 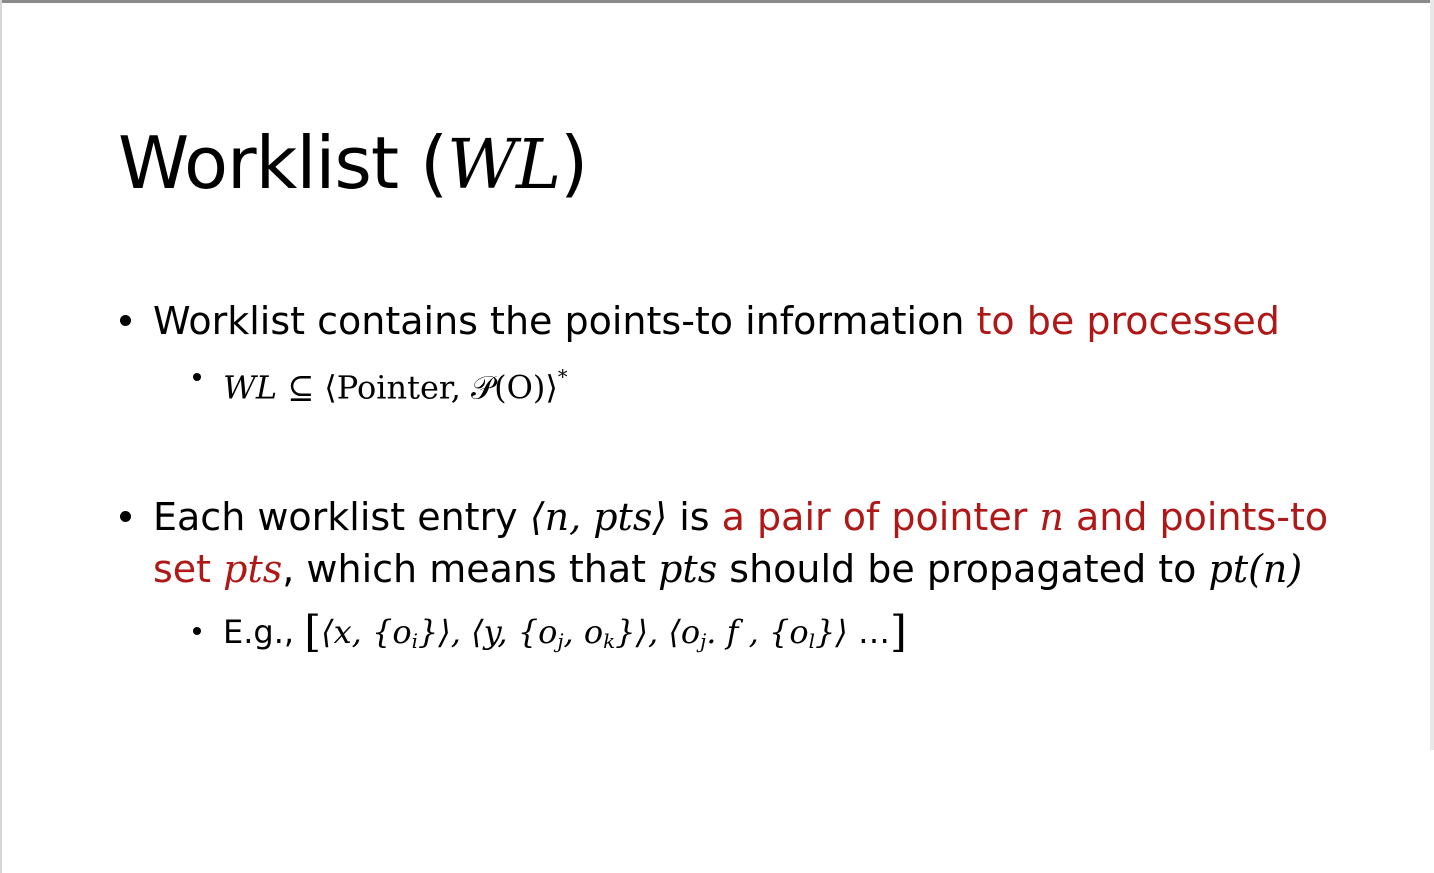 What do you see at coordinates (341, 517) in the screenshot?
I see `bullet-2-part1: Each worklist entry` at bounding box center [341, 517].